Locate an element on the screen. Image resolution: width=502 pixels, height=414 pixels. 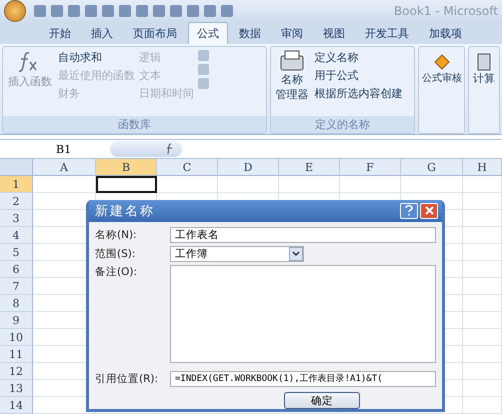
ribbon-tab: 开始 is located at coordinates (60, 33).